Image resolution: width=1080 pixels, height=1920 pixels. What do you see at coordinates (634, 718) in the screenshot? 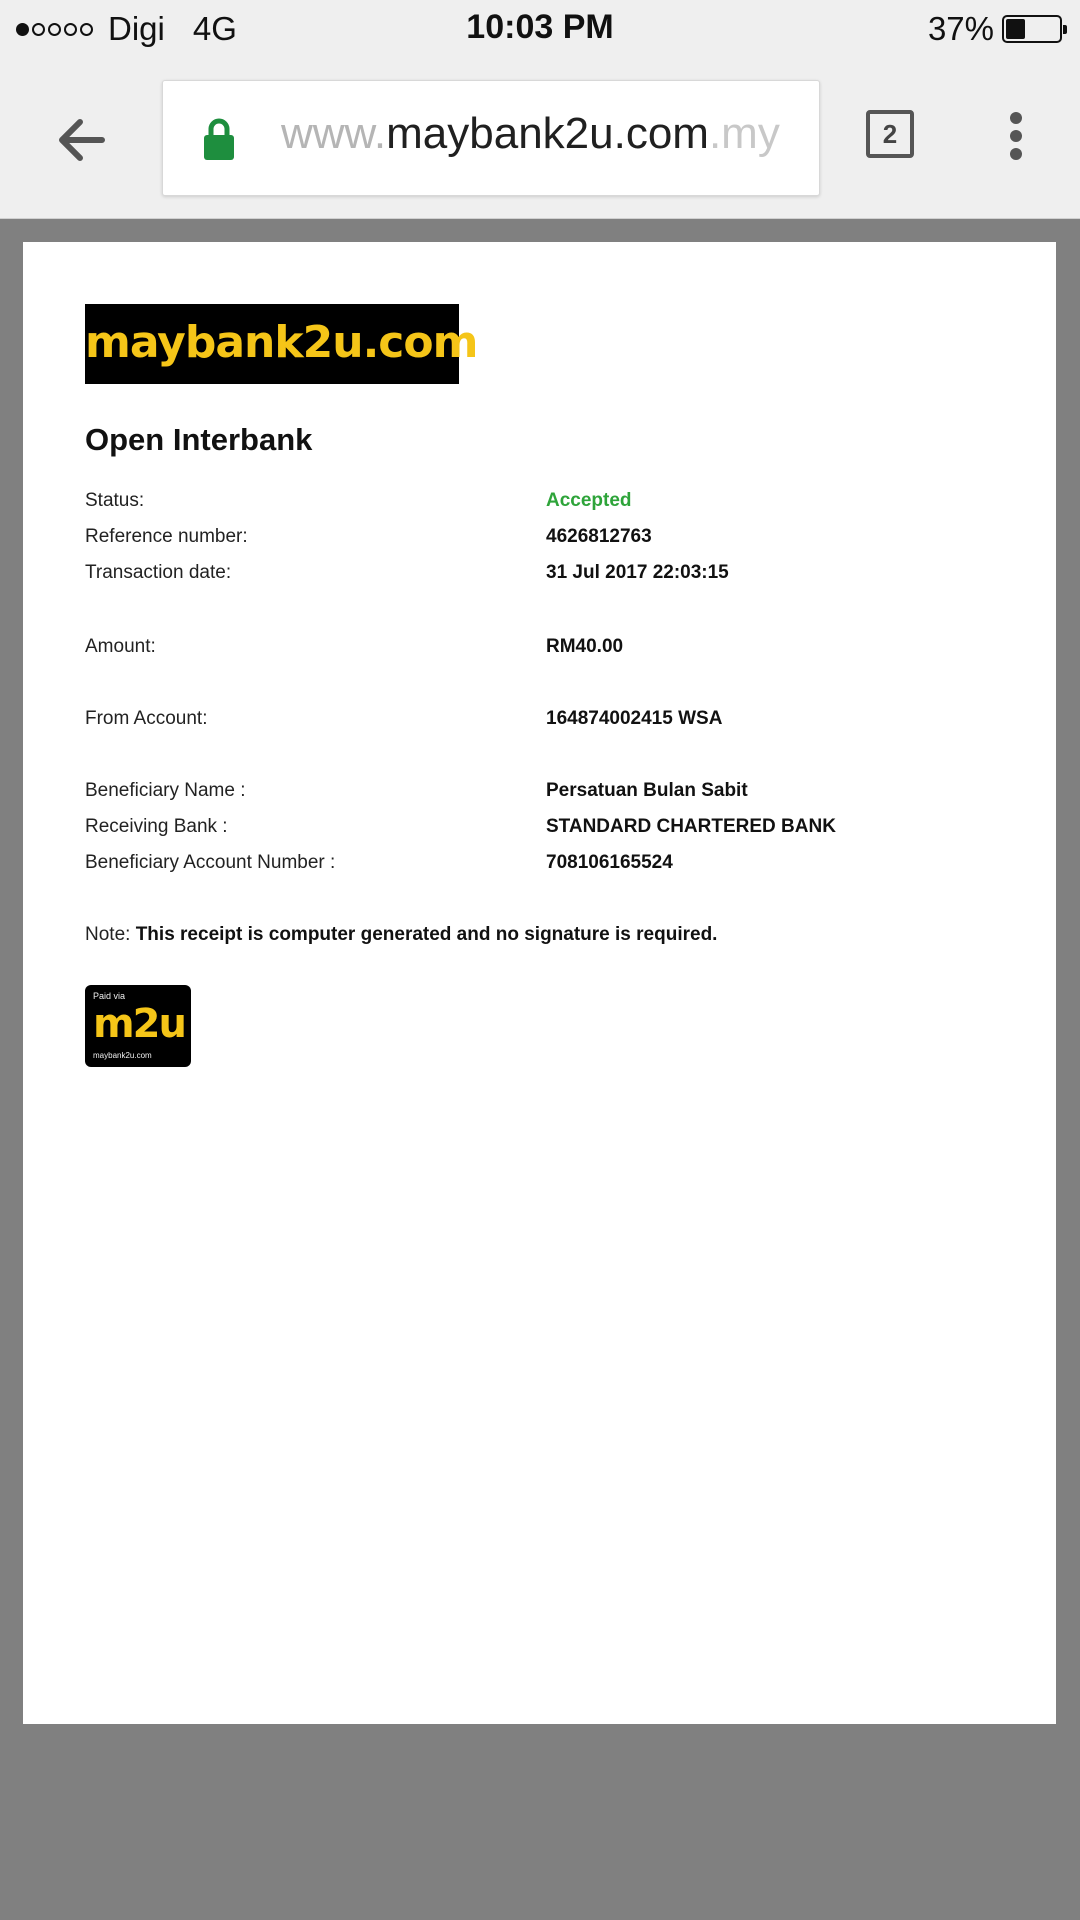
I see `from-account-value: 164874002415 WSA` at bounding box center [634, 718].